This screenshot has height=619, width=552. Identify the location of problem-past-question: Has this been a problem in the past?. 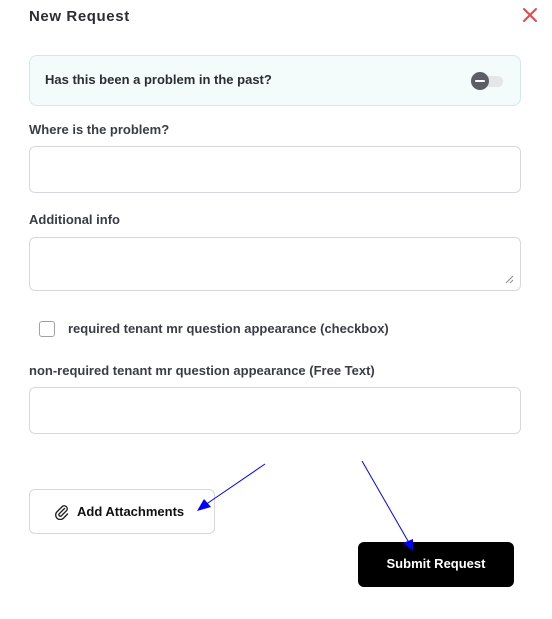
(158, 79).